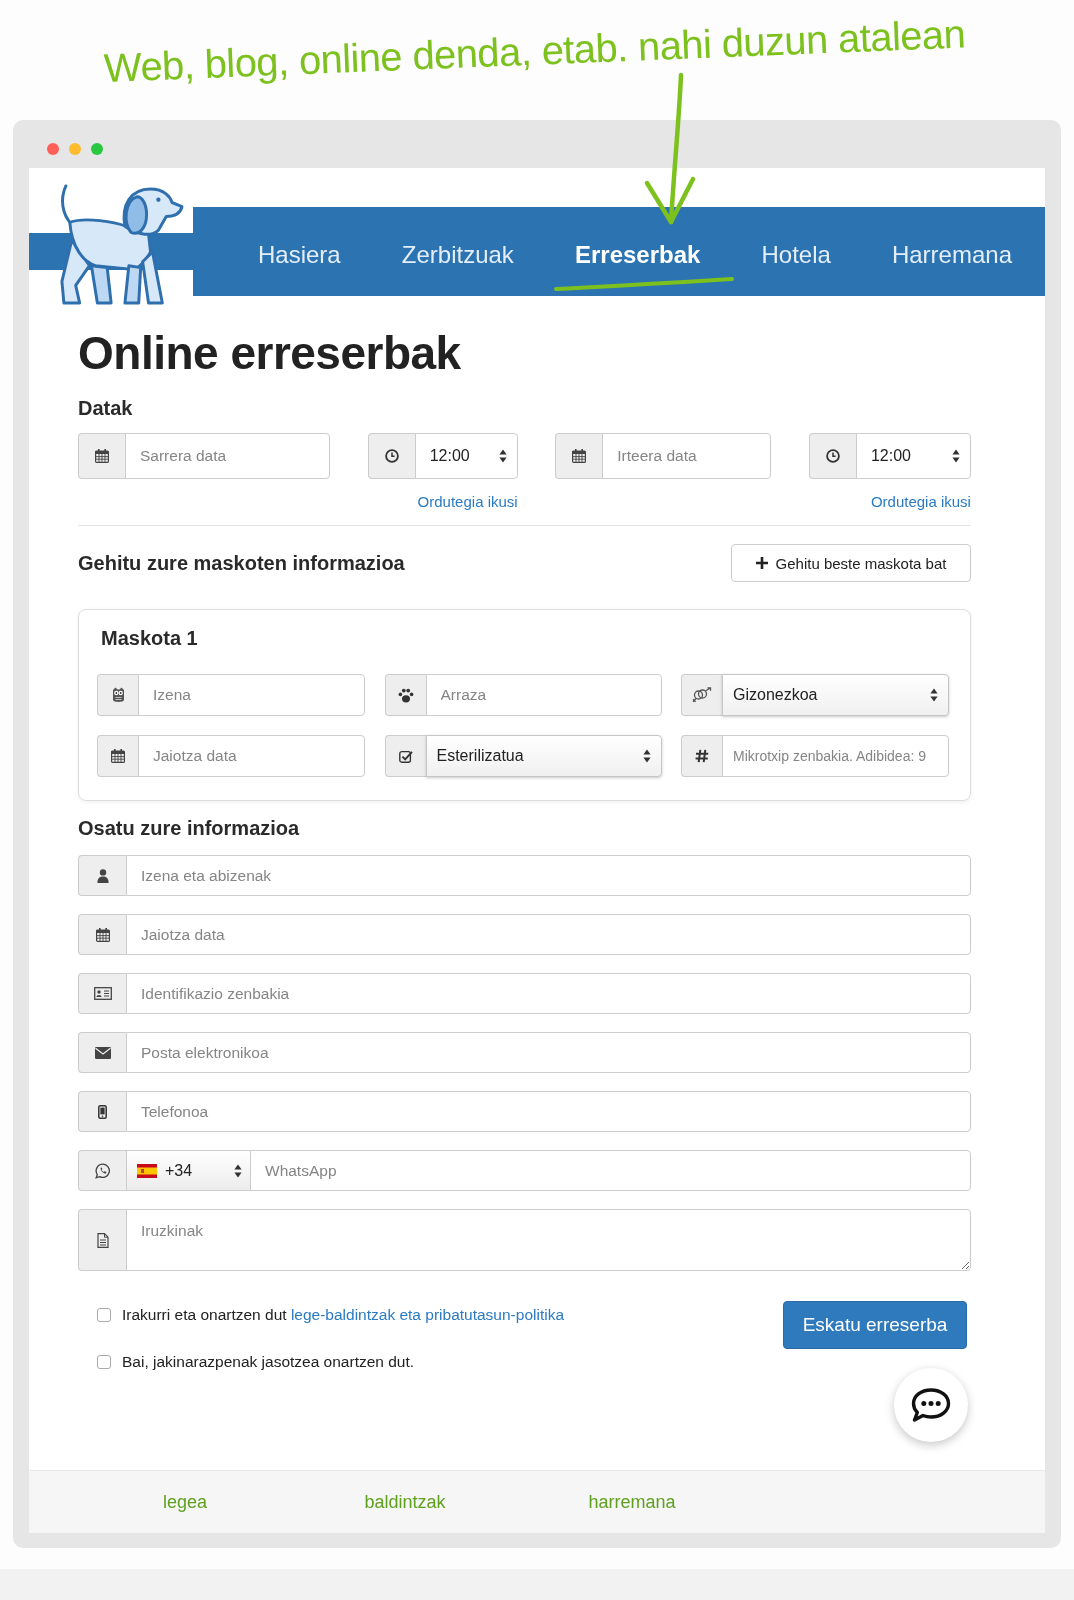  What do you see at coordinates (299, 254) in the screenshot?
I see `nav-link: Hasiera` at bounding box center [299, 254].